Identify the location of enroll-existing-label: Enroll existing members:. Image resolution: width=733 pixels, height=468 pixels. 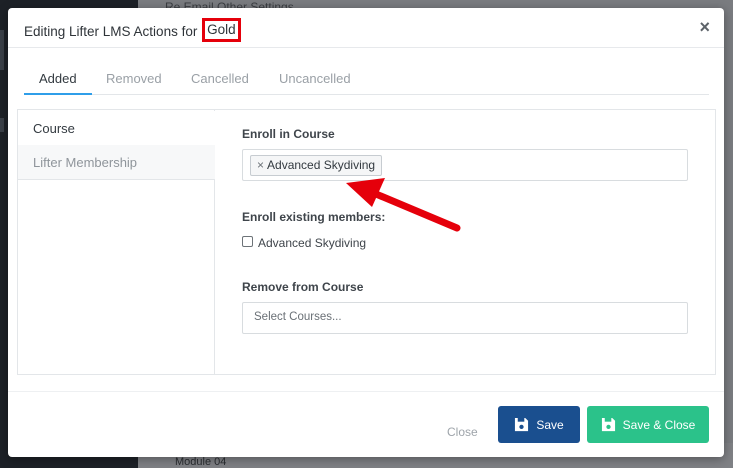
(314, 217).